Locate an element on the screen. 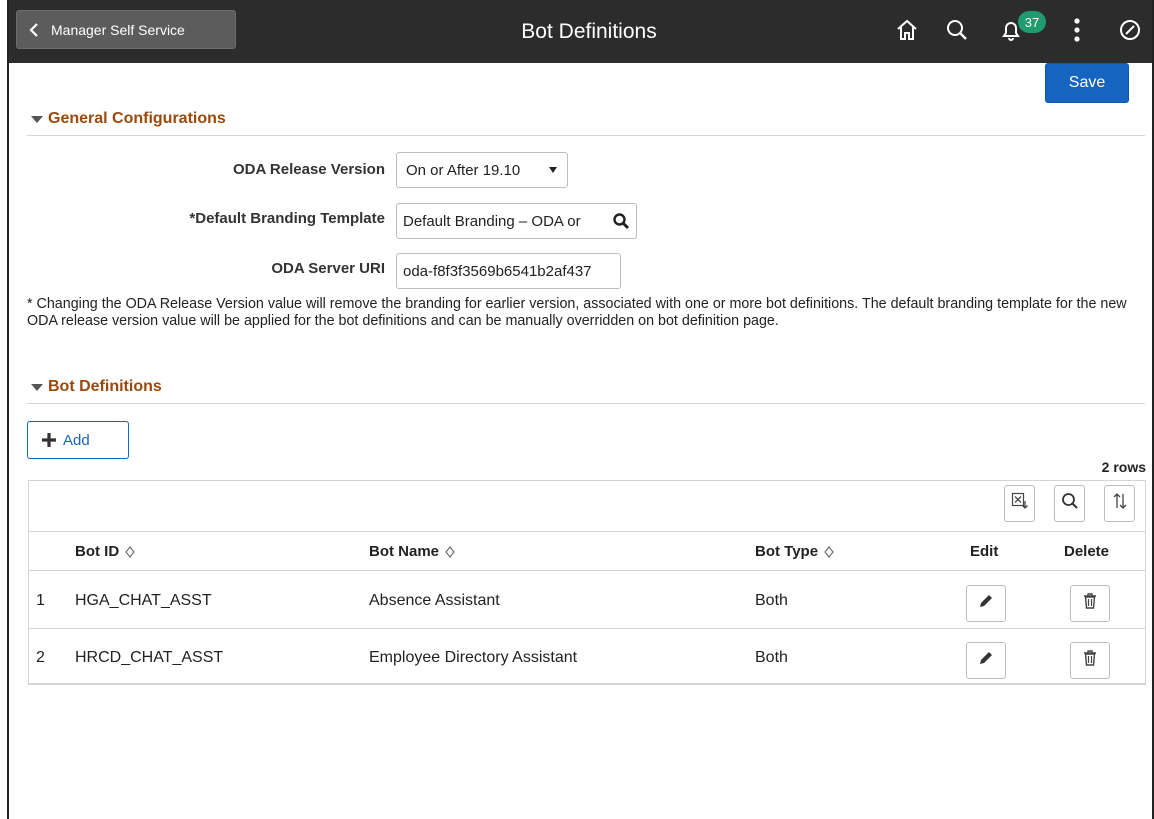  section-general-configurations: General Configurations is located at coordinates (586, 123).